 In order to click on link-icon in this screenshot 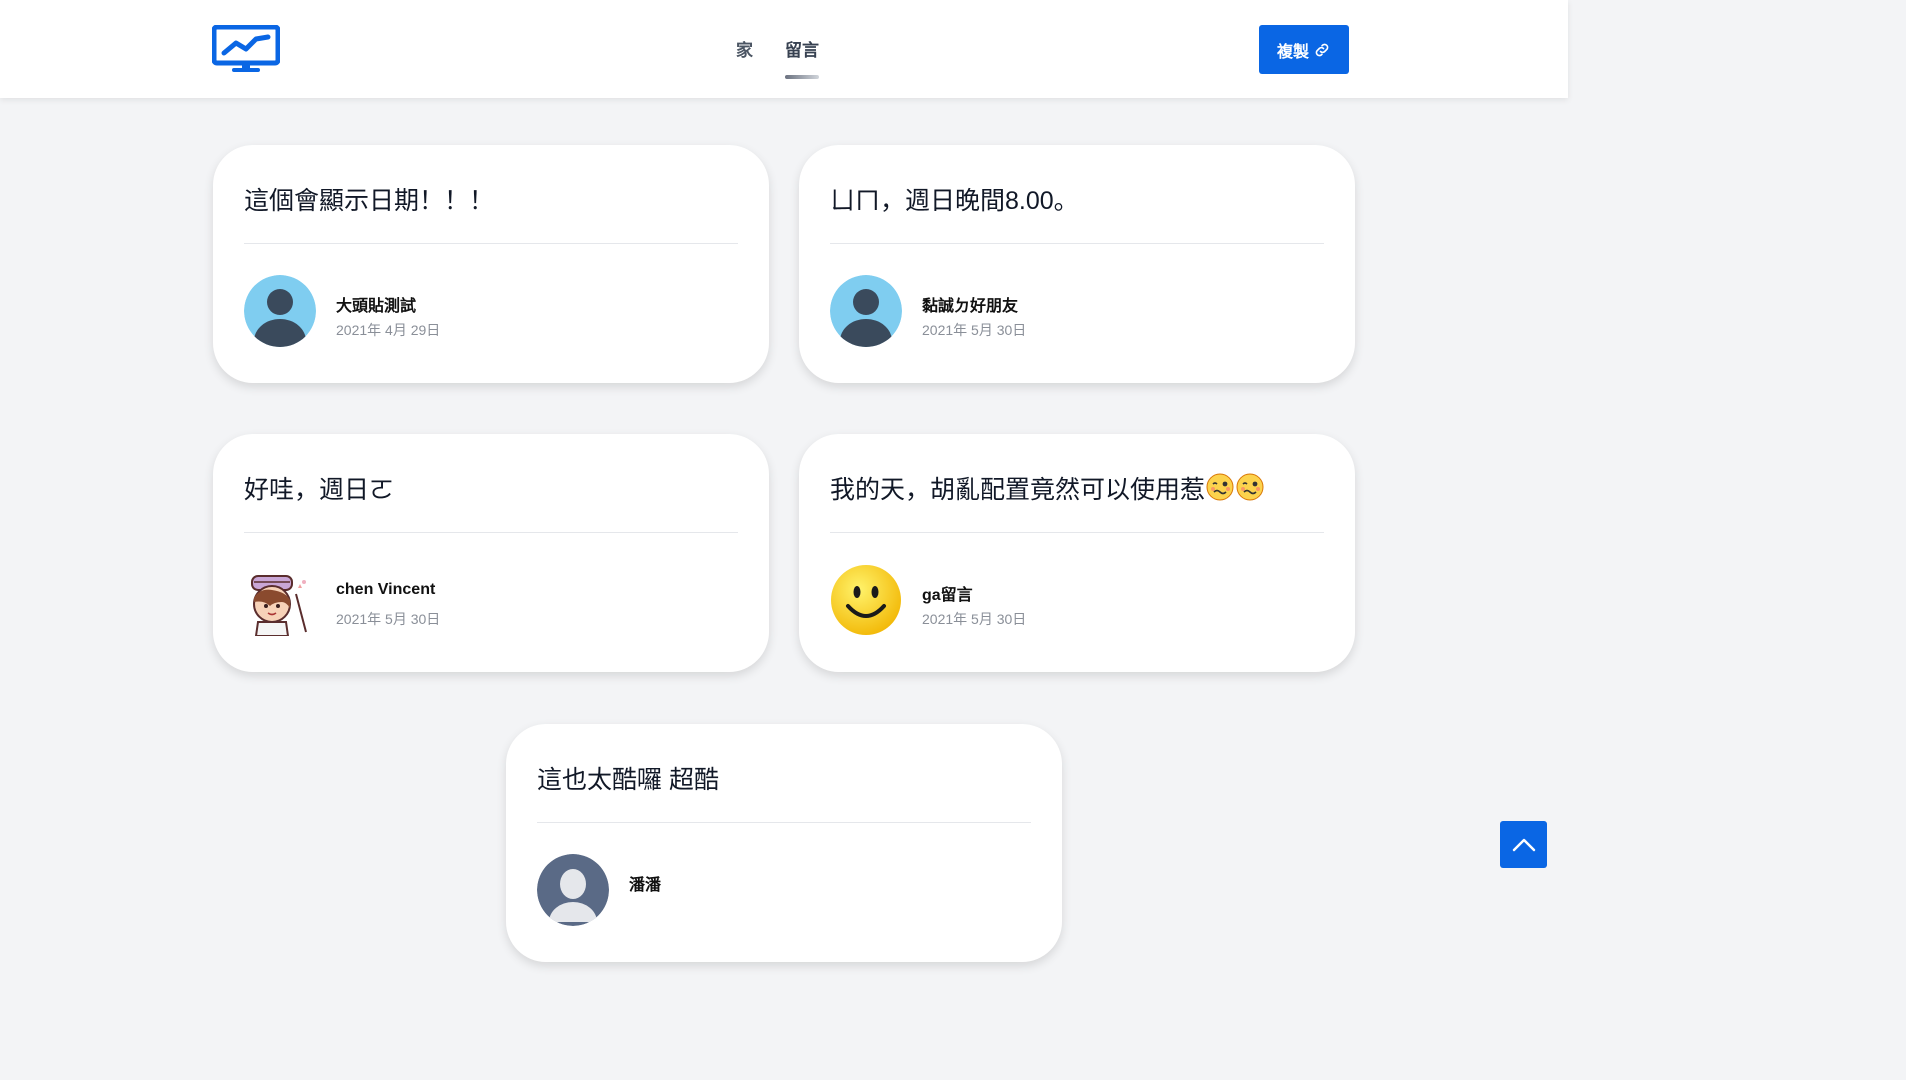, I will do `click(1322, 49)`.